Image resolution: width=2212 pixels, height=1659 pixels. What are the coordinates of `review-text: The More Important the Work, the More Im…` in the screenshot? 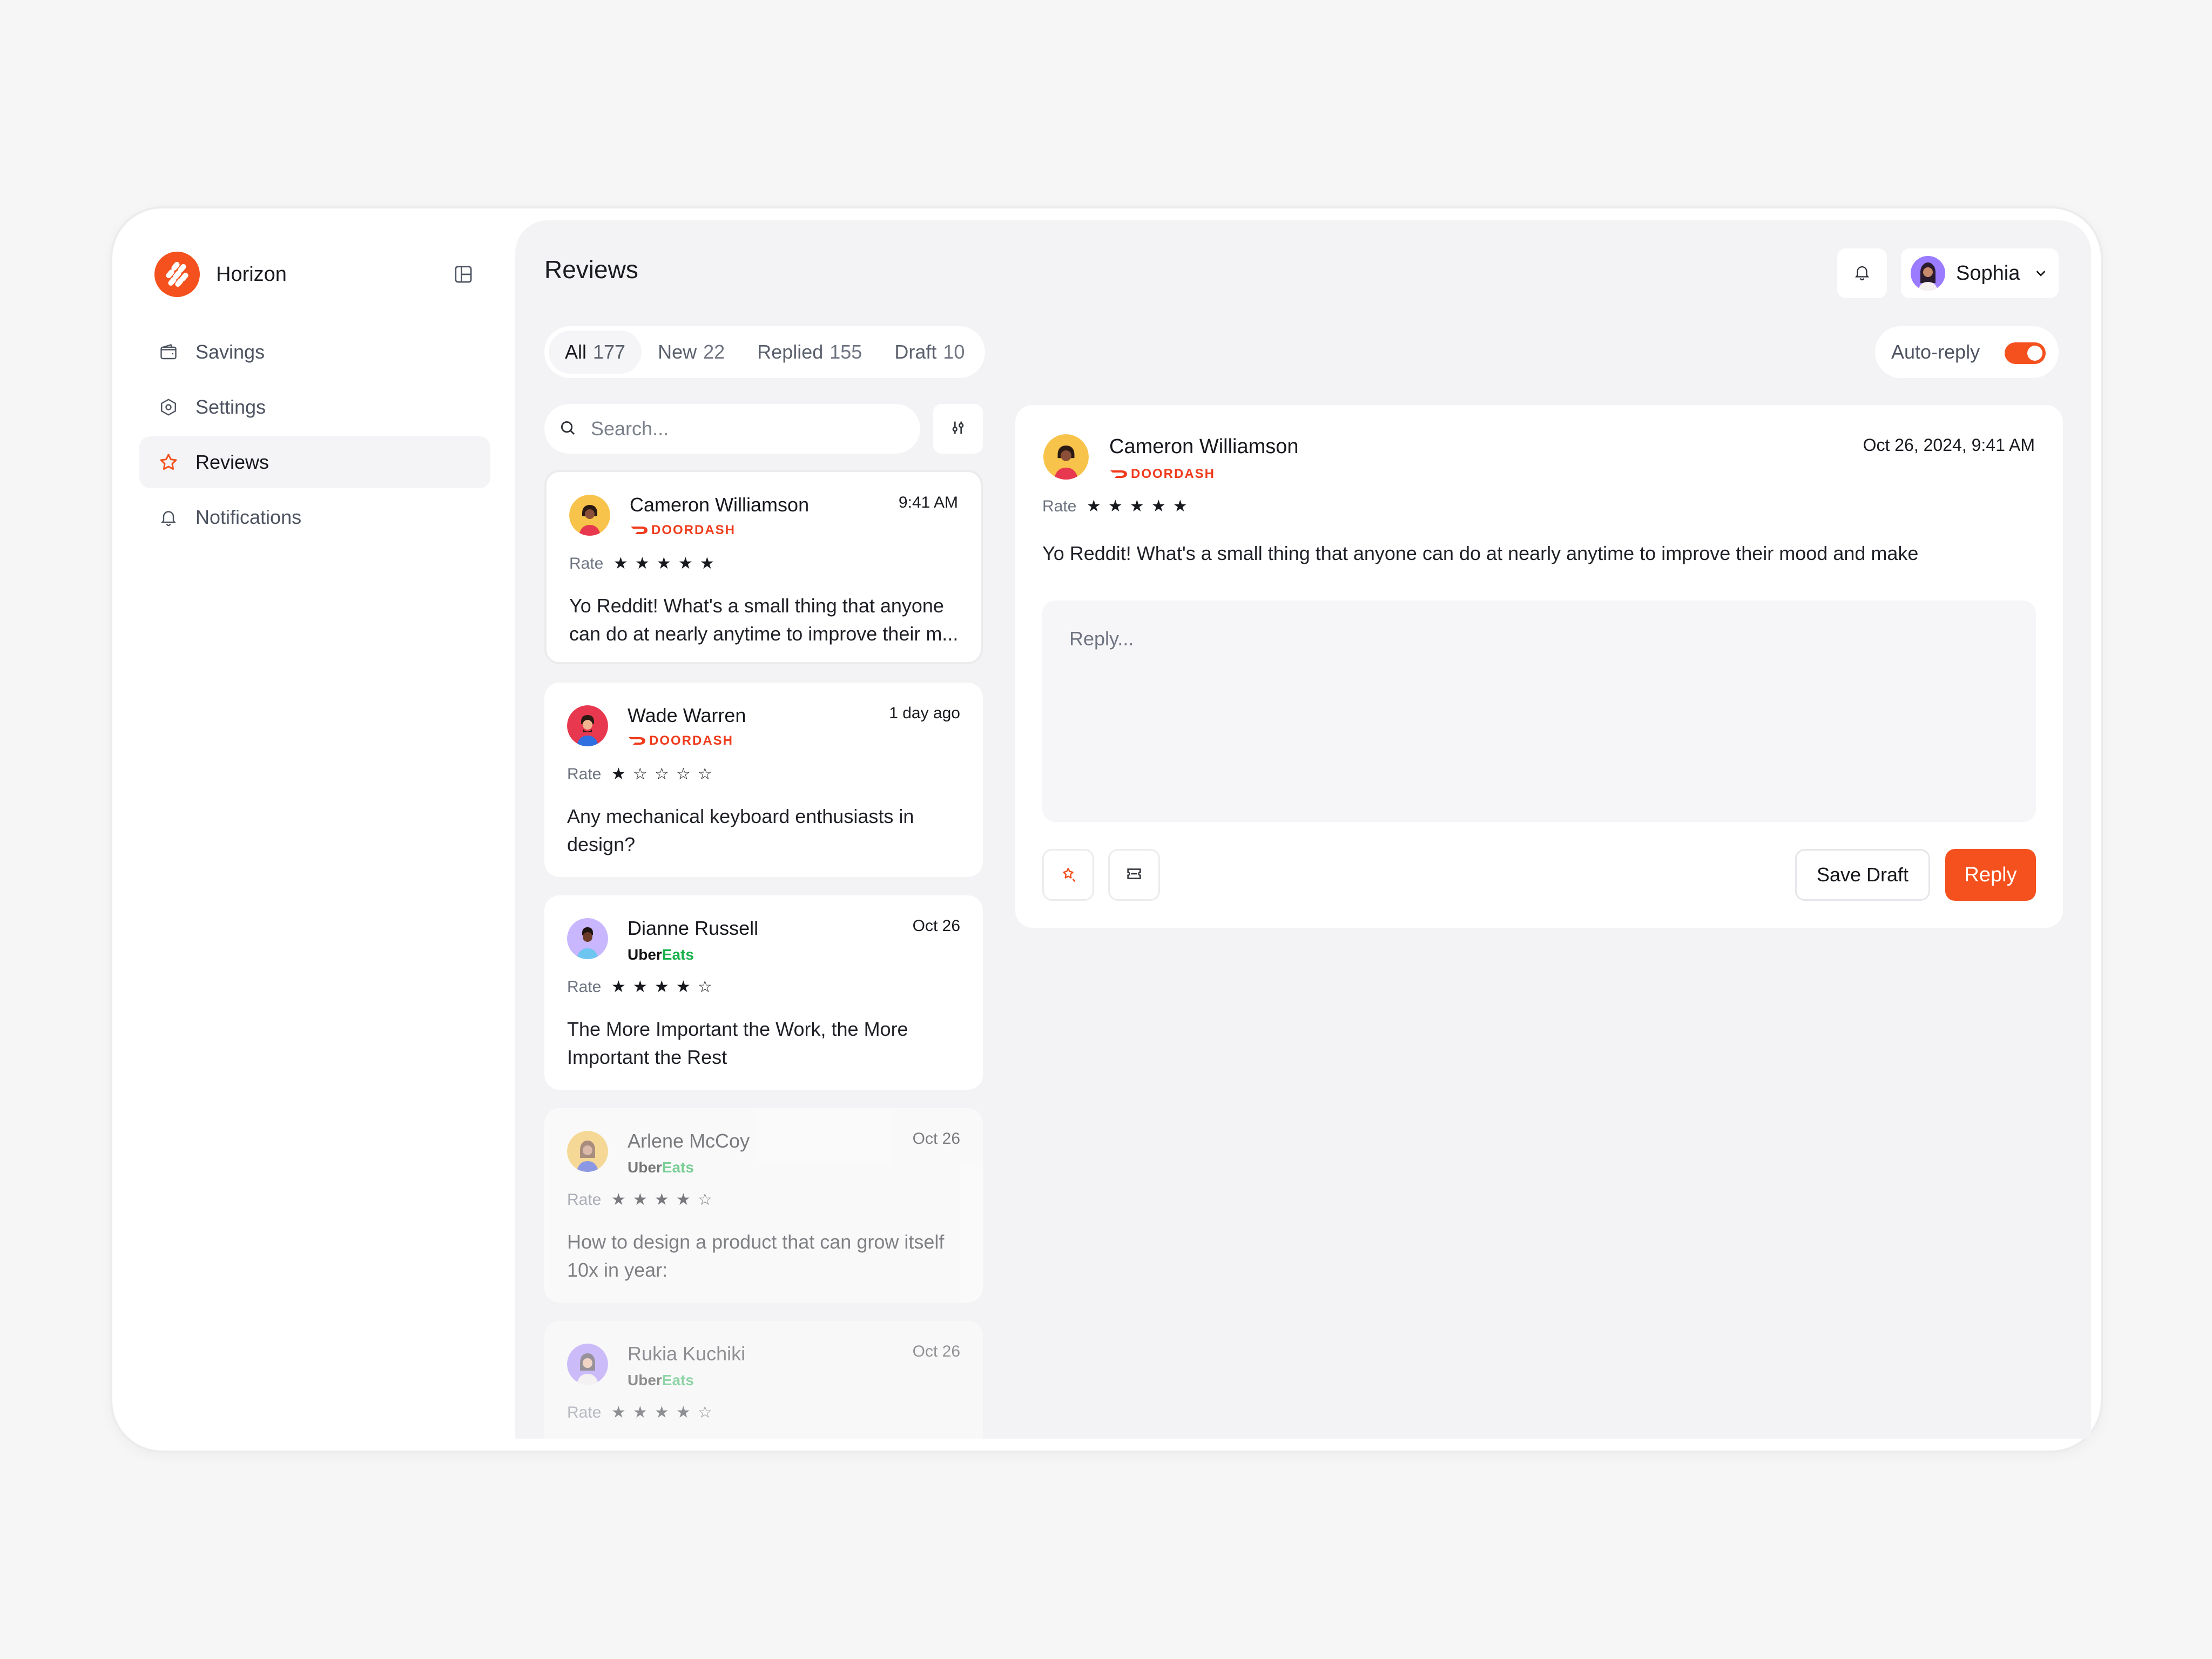 It's located at (737, 1043).